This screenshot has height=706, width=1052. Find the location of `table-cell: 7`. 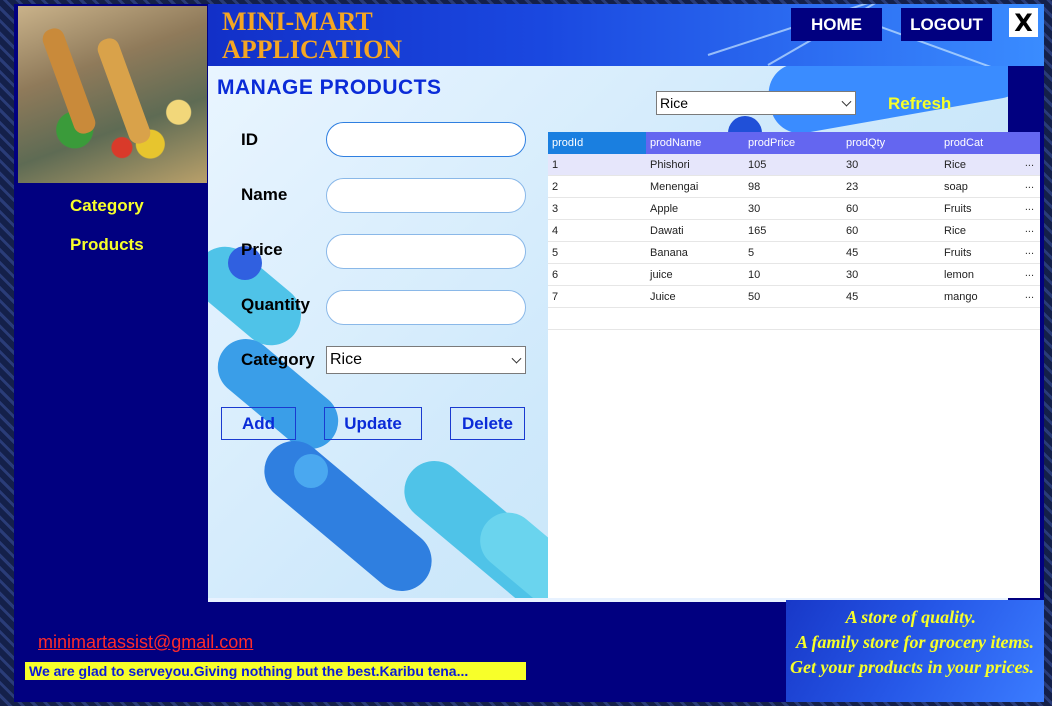

table-cell: 7 is located at coordinates (555, 296).